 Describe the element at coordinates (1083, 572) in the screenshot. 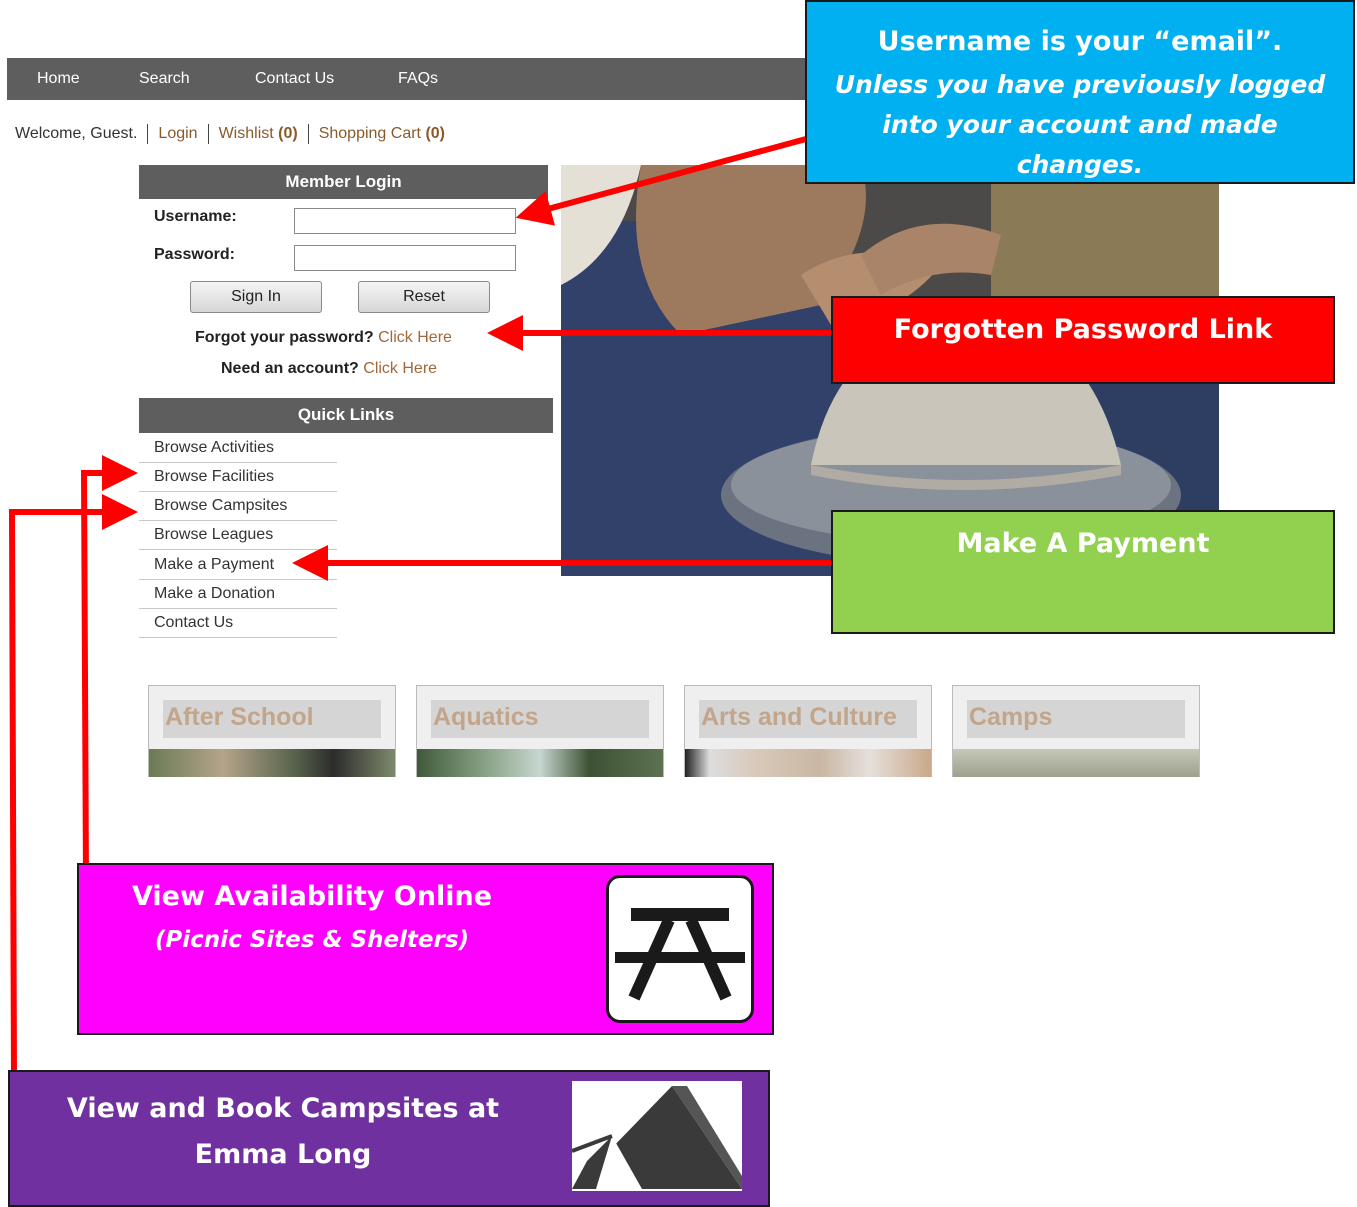

I see `make-payment-callout: Make A Payment` at that location.